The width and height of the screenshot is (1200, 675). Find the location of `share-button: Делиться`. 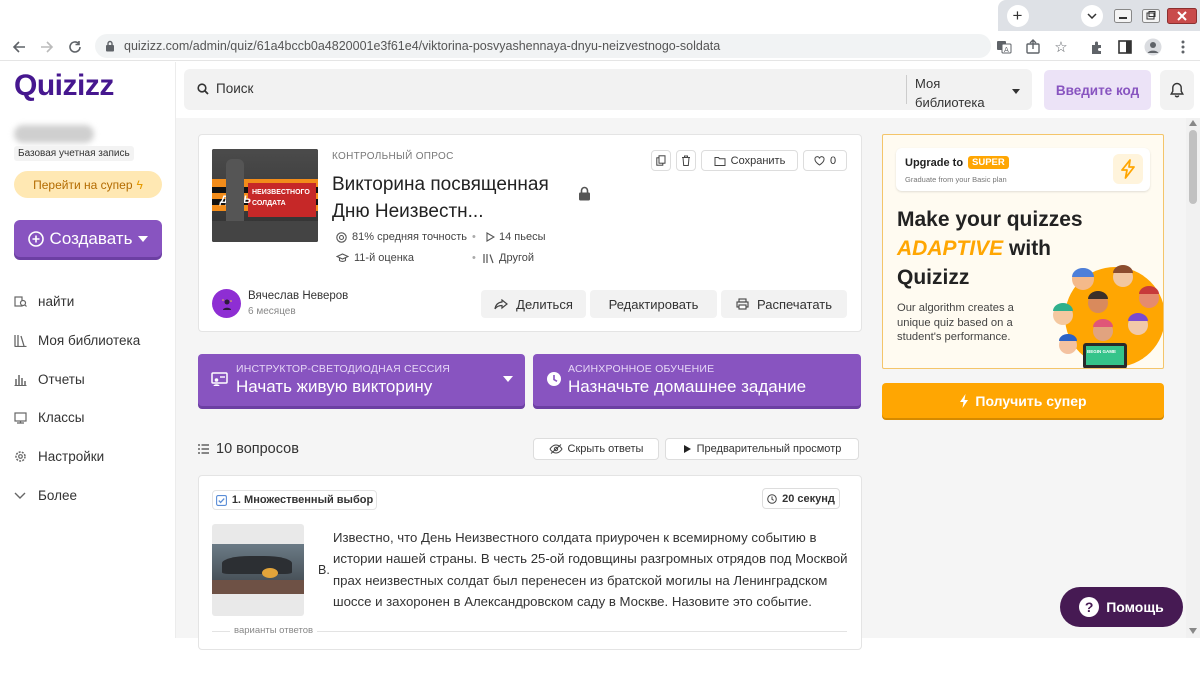

share-button: Делиться is located at coordinates (533, 304).